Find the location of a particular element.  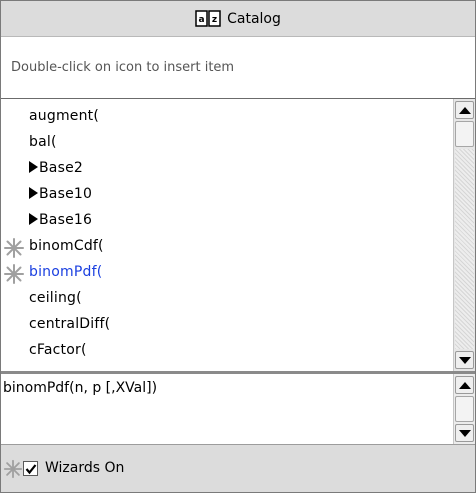

syntax-scrollbar is located at coordinates (464, 409).